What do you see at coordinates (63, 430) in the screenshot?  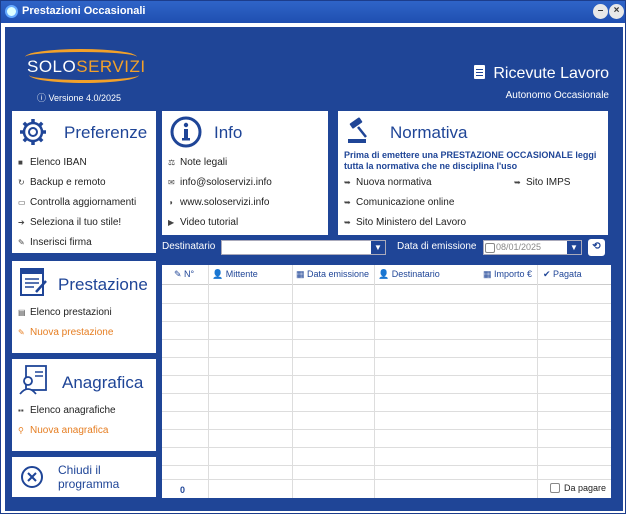 I see `nuova-anagrafica-link: ⚲ Nuova anagrafica` at bounding box center [63, 430].